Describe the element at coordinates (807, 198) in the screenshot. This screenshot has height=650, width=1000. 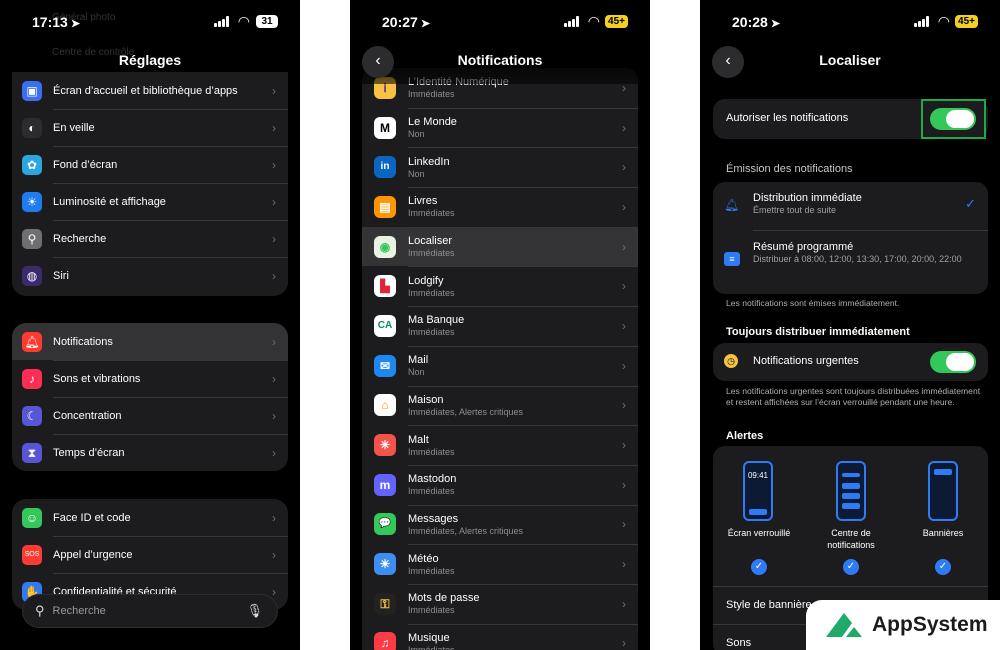
I see `option-title: Distribution immédiate` at that location.